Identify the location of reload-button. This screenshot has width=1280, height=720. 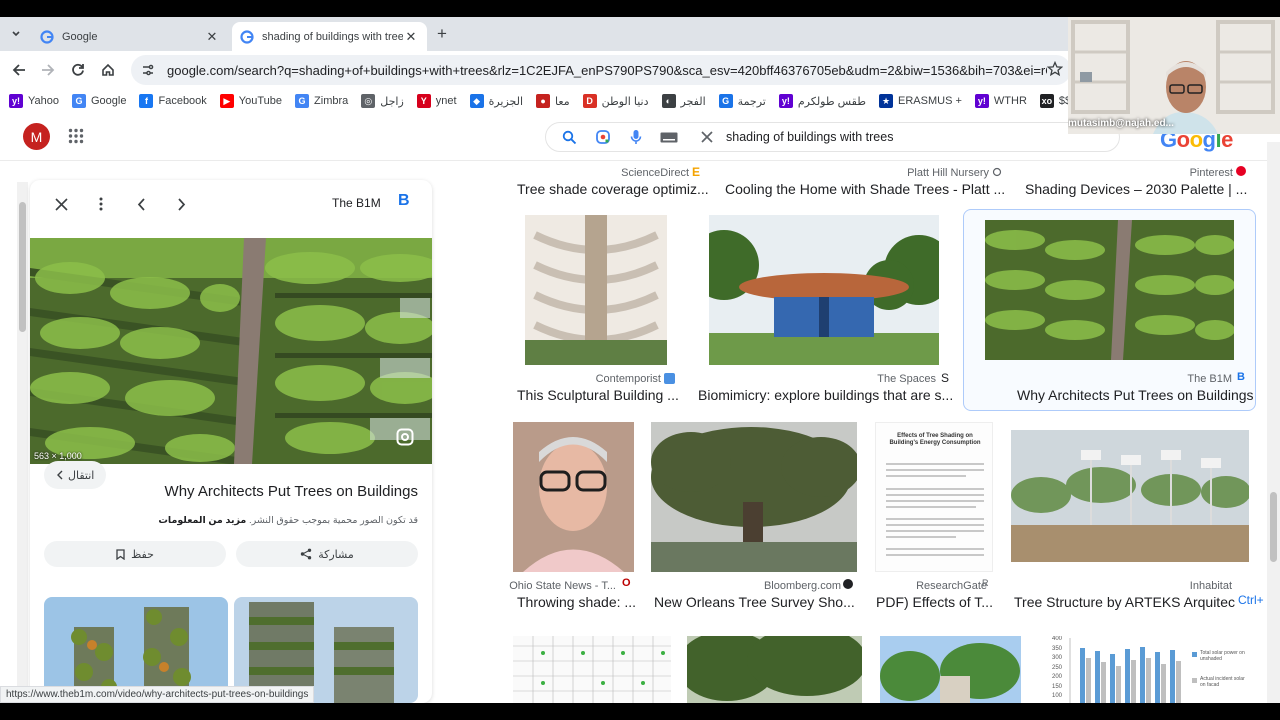
(78, 70).